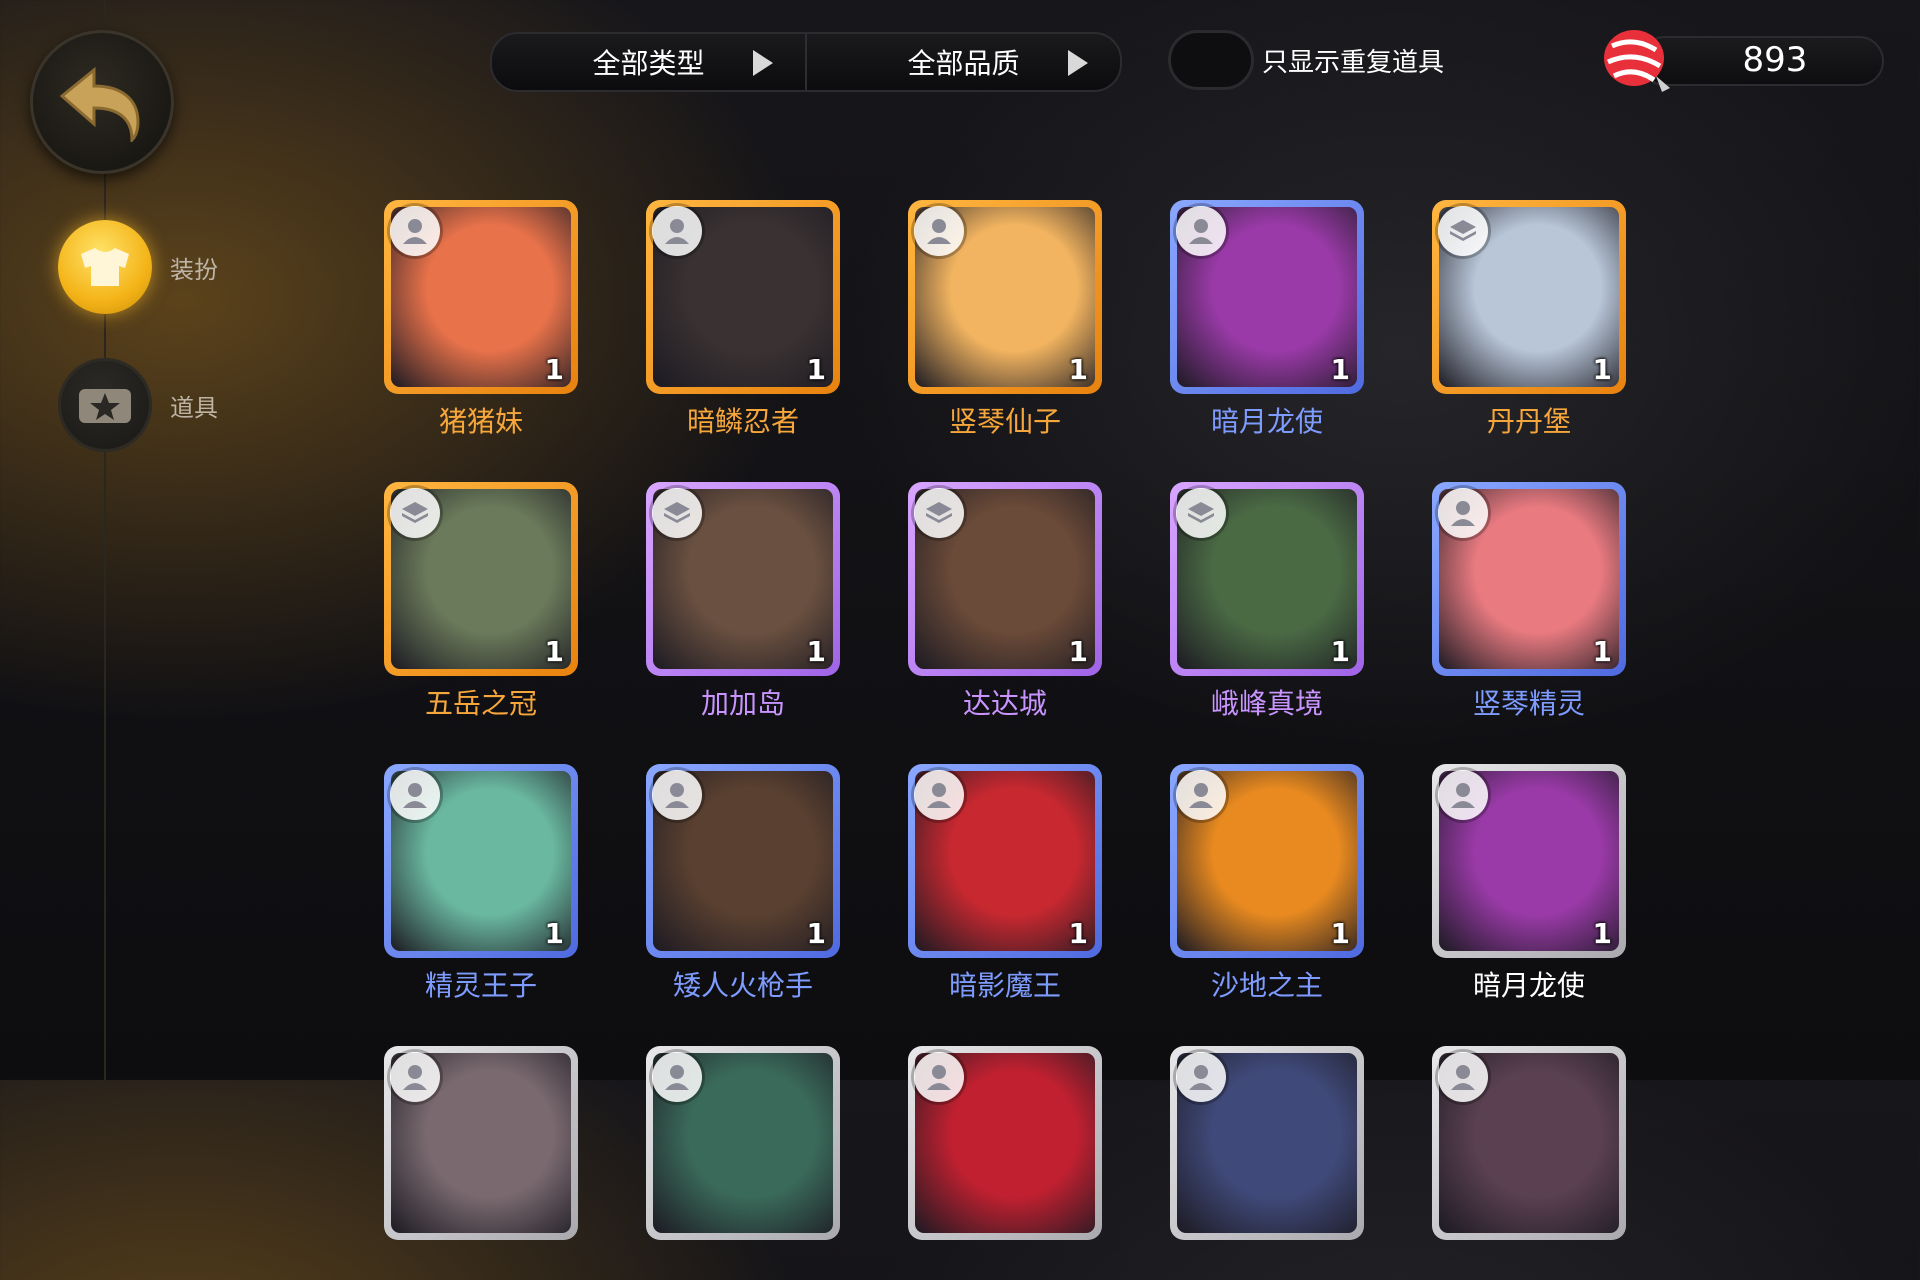 The image size is (1920, 1280). Describe the element at coordinates (105, 267) in the screenshot. I see `costume-icon` at that location.